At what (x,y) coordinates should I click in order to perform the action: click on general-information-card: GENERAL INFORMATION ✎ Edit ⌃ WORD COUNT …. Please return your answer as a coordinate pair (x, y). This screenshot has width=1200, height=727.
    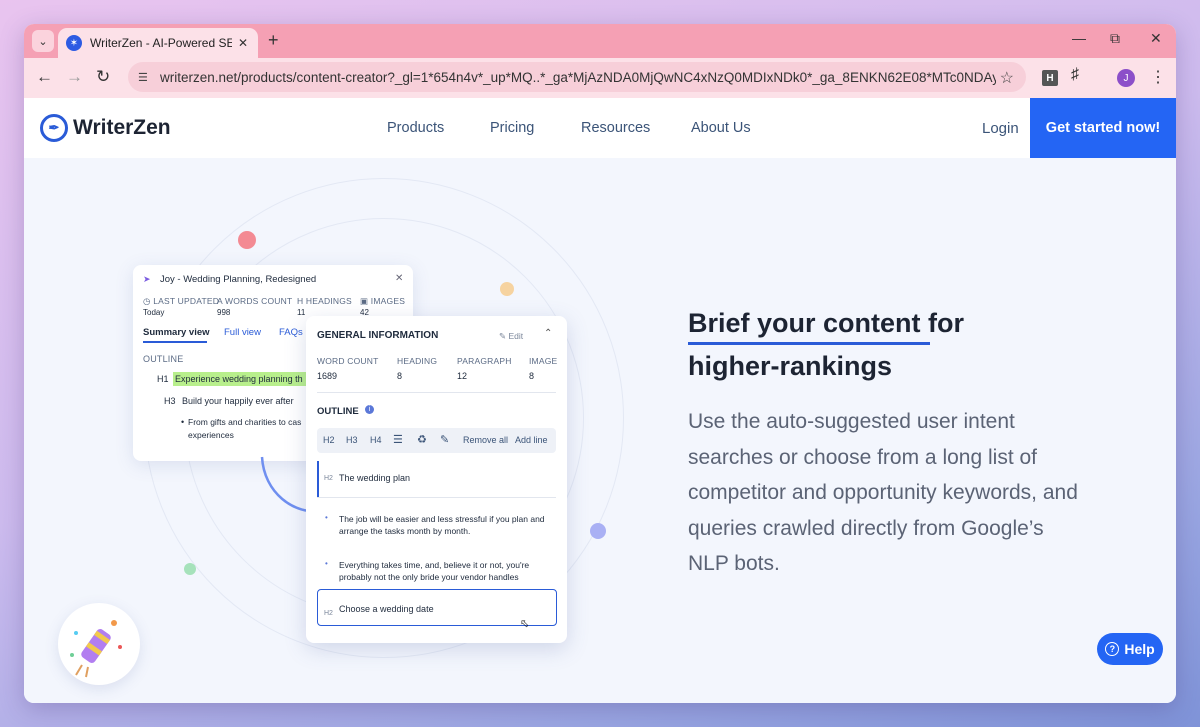
    Looking at the image, I should click on (436, 479).